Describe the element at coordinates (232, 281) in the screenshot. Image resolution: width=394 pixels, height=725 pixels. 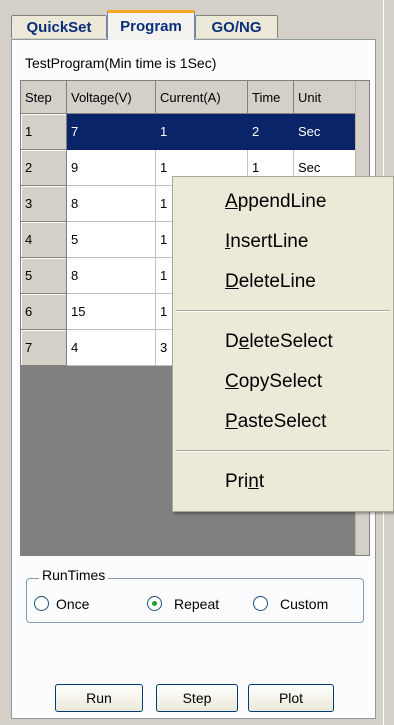
I see `menu-accel-d: D` at that location.